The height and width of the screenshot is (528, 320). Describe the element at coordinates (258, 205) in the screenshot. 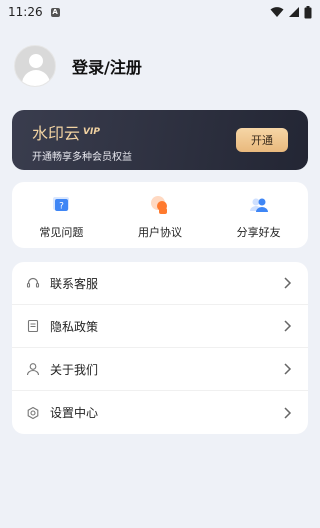

I see `share-friends-icon` at that location.